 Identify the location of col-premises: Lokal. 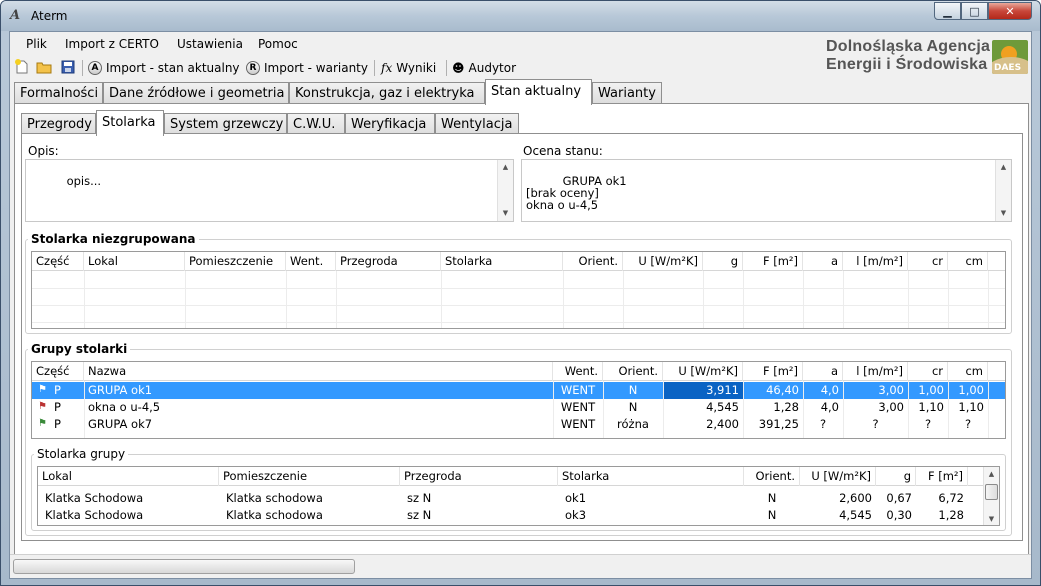
(134, 261).